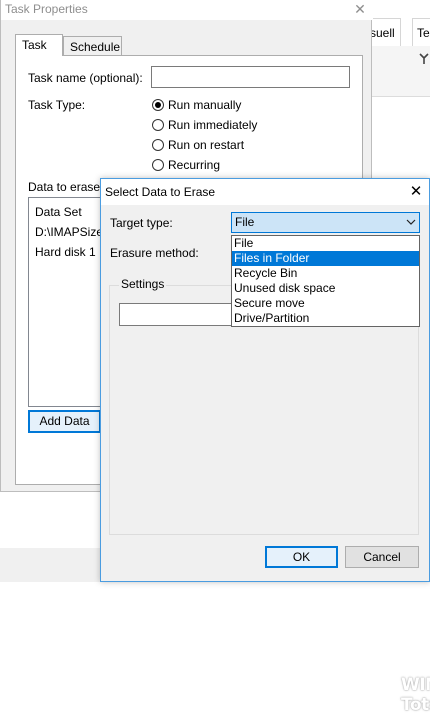  What do you see at coordinates (66, 187) in the screenshot?
I see `data-to-erase-label: Data to erase:` at bounding box center [66, 187].